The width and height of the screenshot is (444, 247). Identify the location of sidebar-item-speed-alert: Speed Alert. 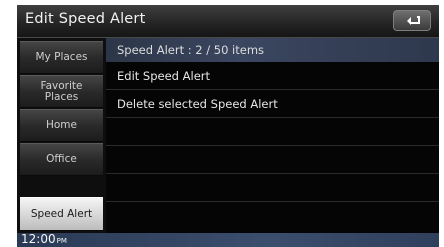
(61, 214).